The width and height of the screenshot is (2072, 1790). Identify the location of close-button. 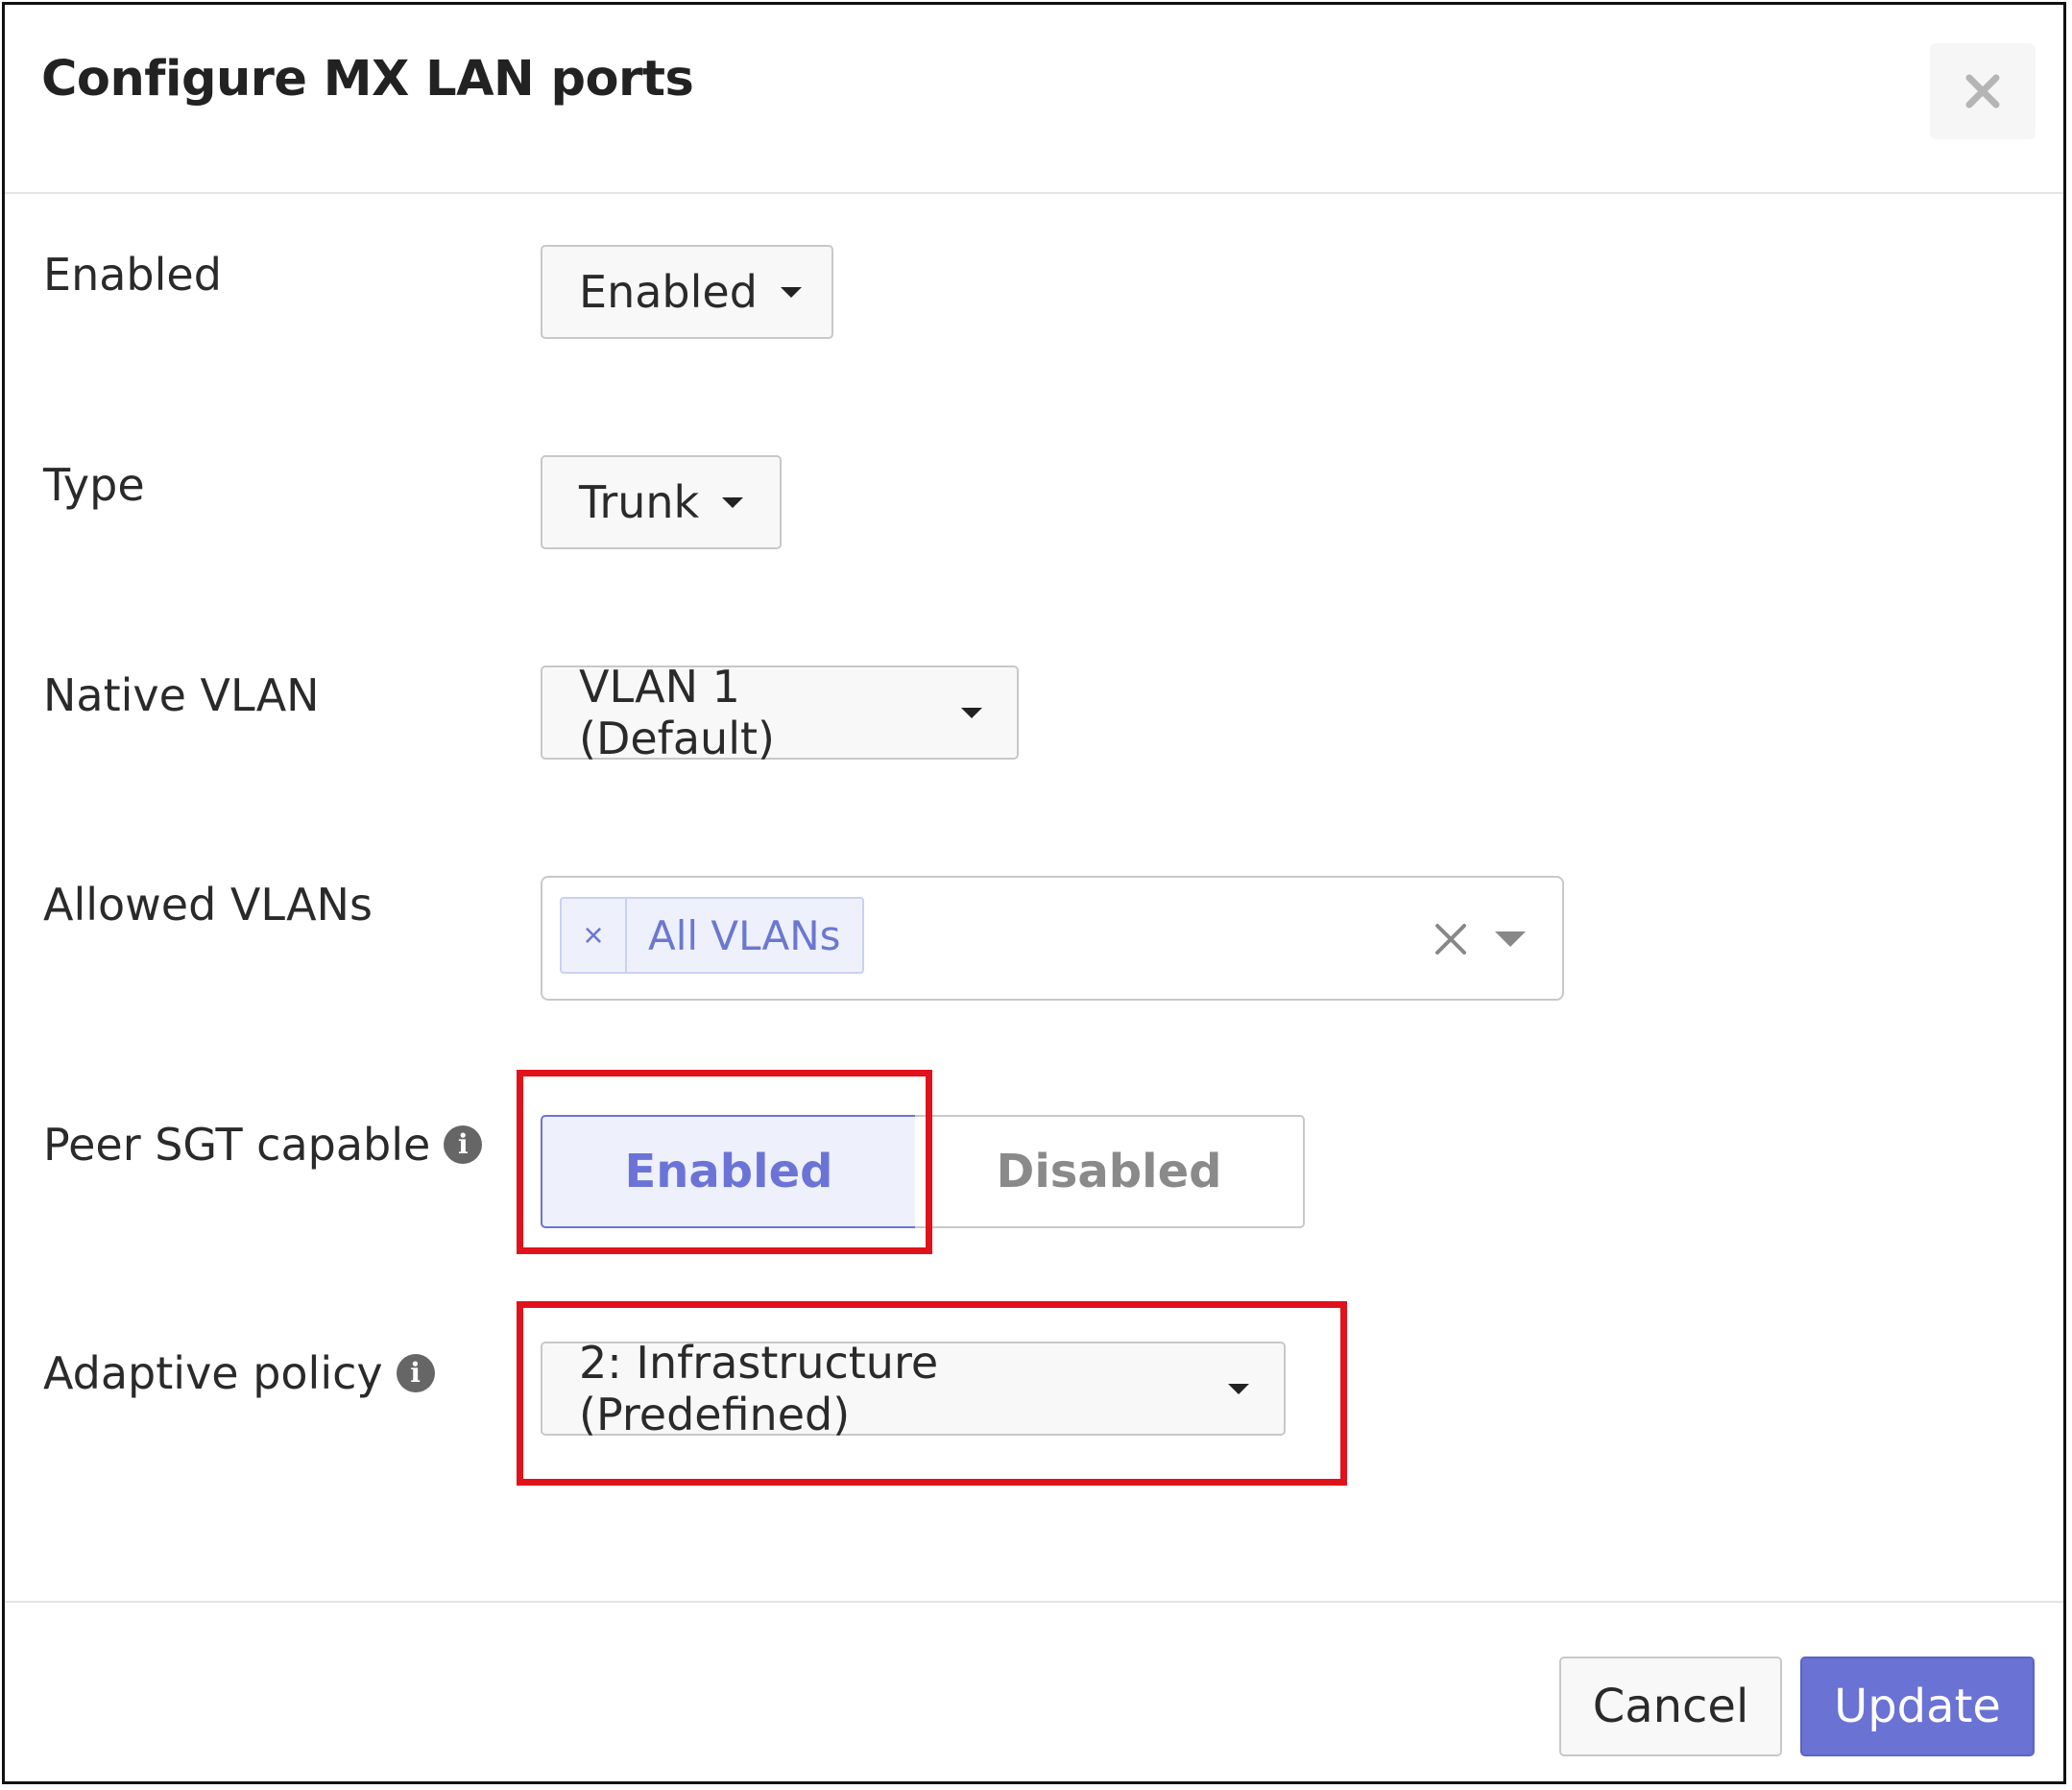
(1983, 91).